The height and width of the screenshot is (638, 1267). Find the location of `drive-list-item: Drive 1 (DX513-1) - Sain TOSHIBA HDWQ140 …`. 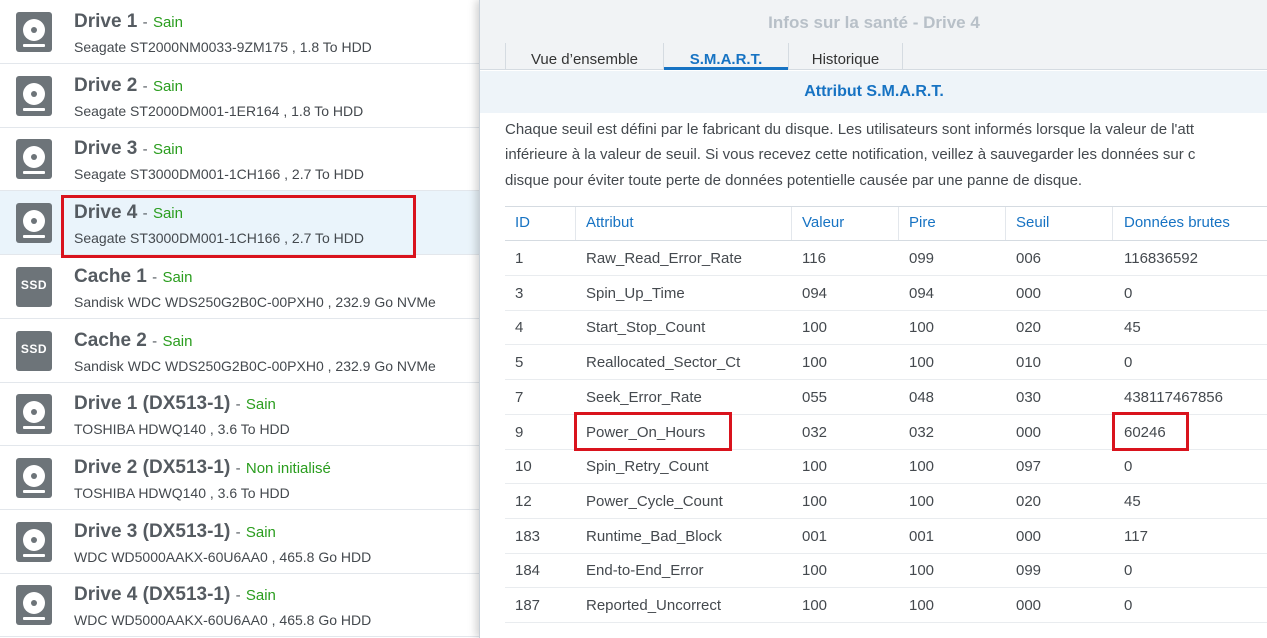

drive-list-item: Drive 1 (DX513-1) - Sain TOSHIBA HDWQ140 … is located at coordinates (240, 414).